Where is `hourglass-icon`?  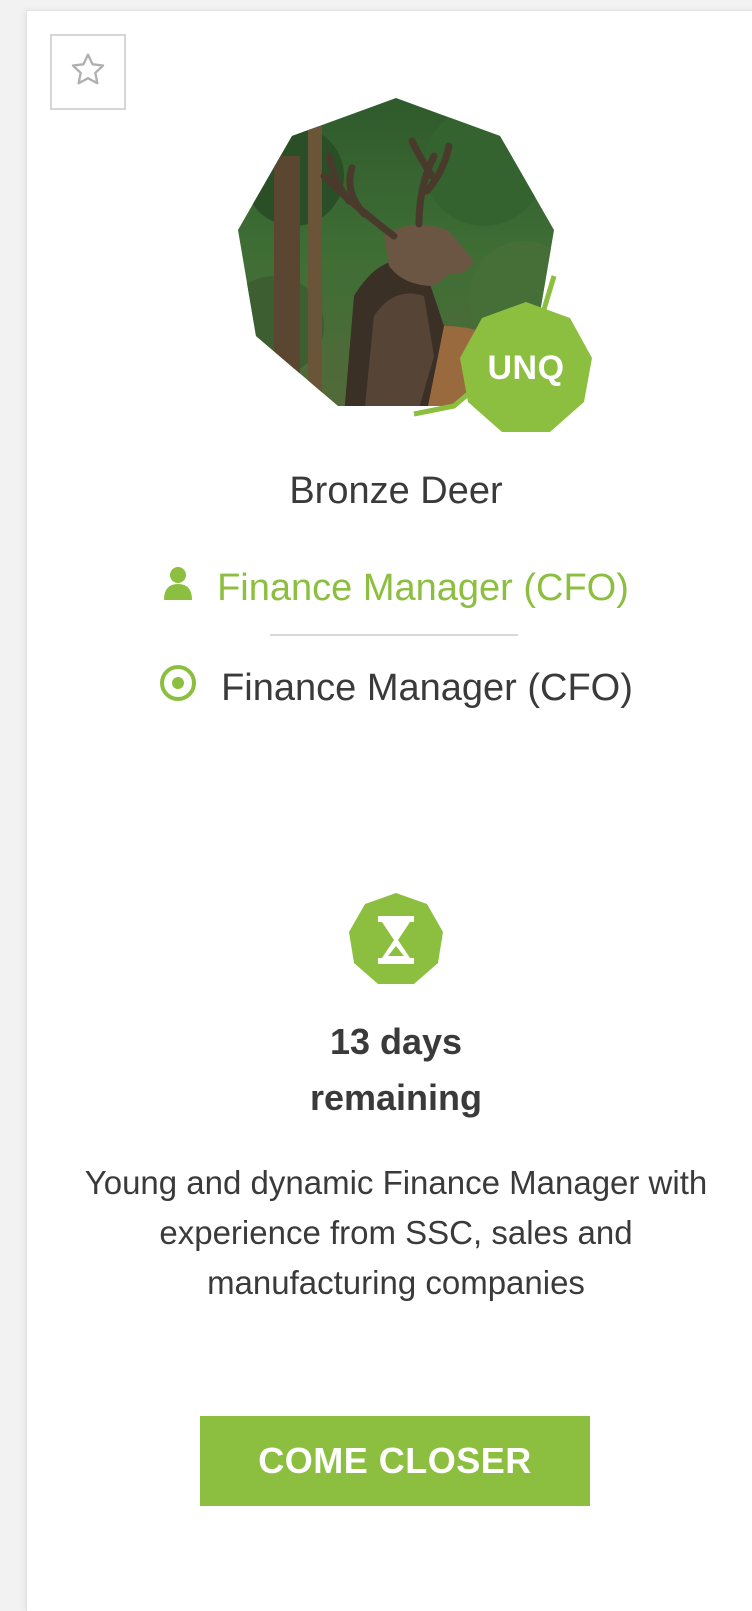 hourglass-icon is located at coordinates (396, 940).